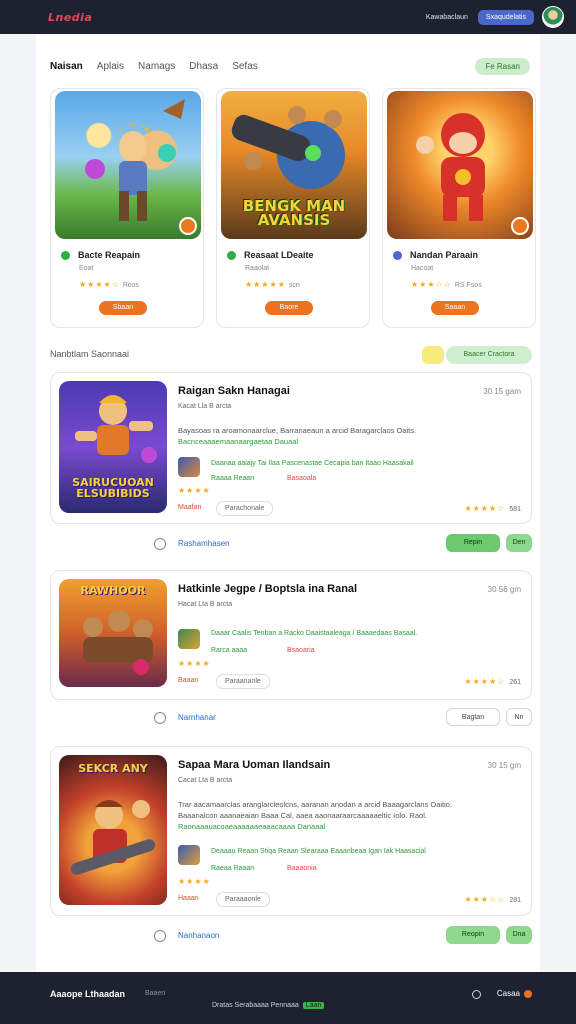 This screenshot has height=1024, width=576. Describe the element at coordinates (233, 868) in the screenshot. I see `related-sub: Raeaa Raaan` at that location.